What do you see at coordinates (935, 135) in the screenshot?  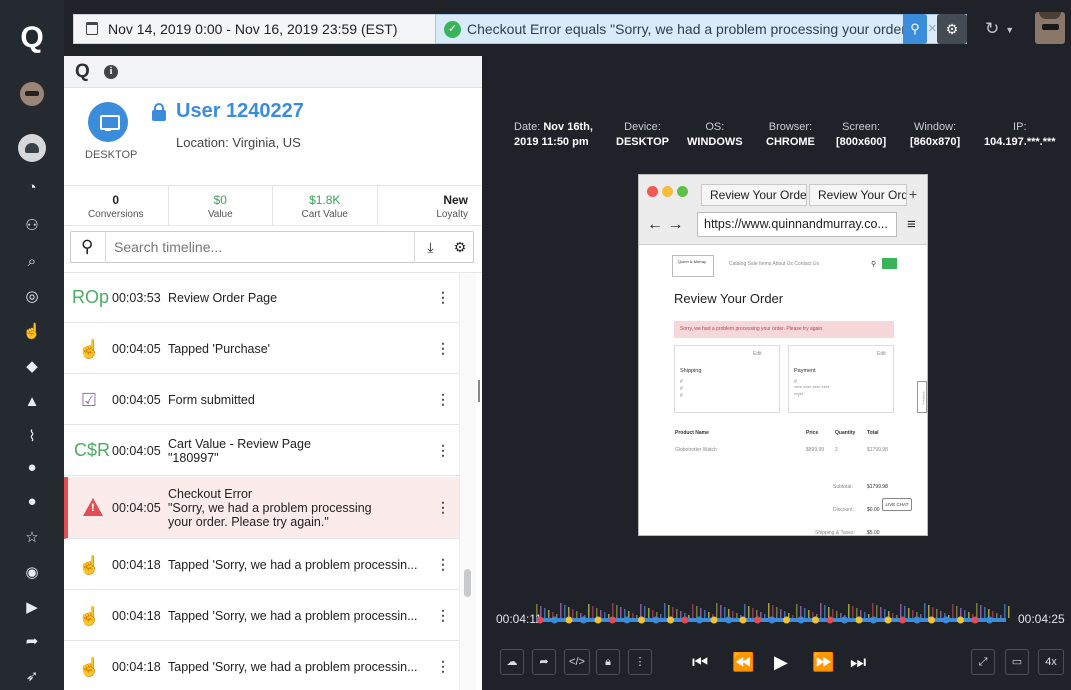 I see `meta-window: Window: [860x870]` at bounding box center [935, 135].